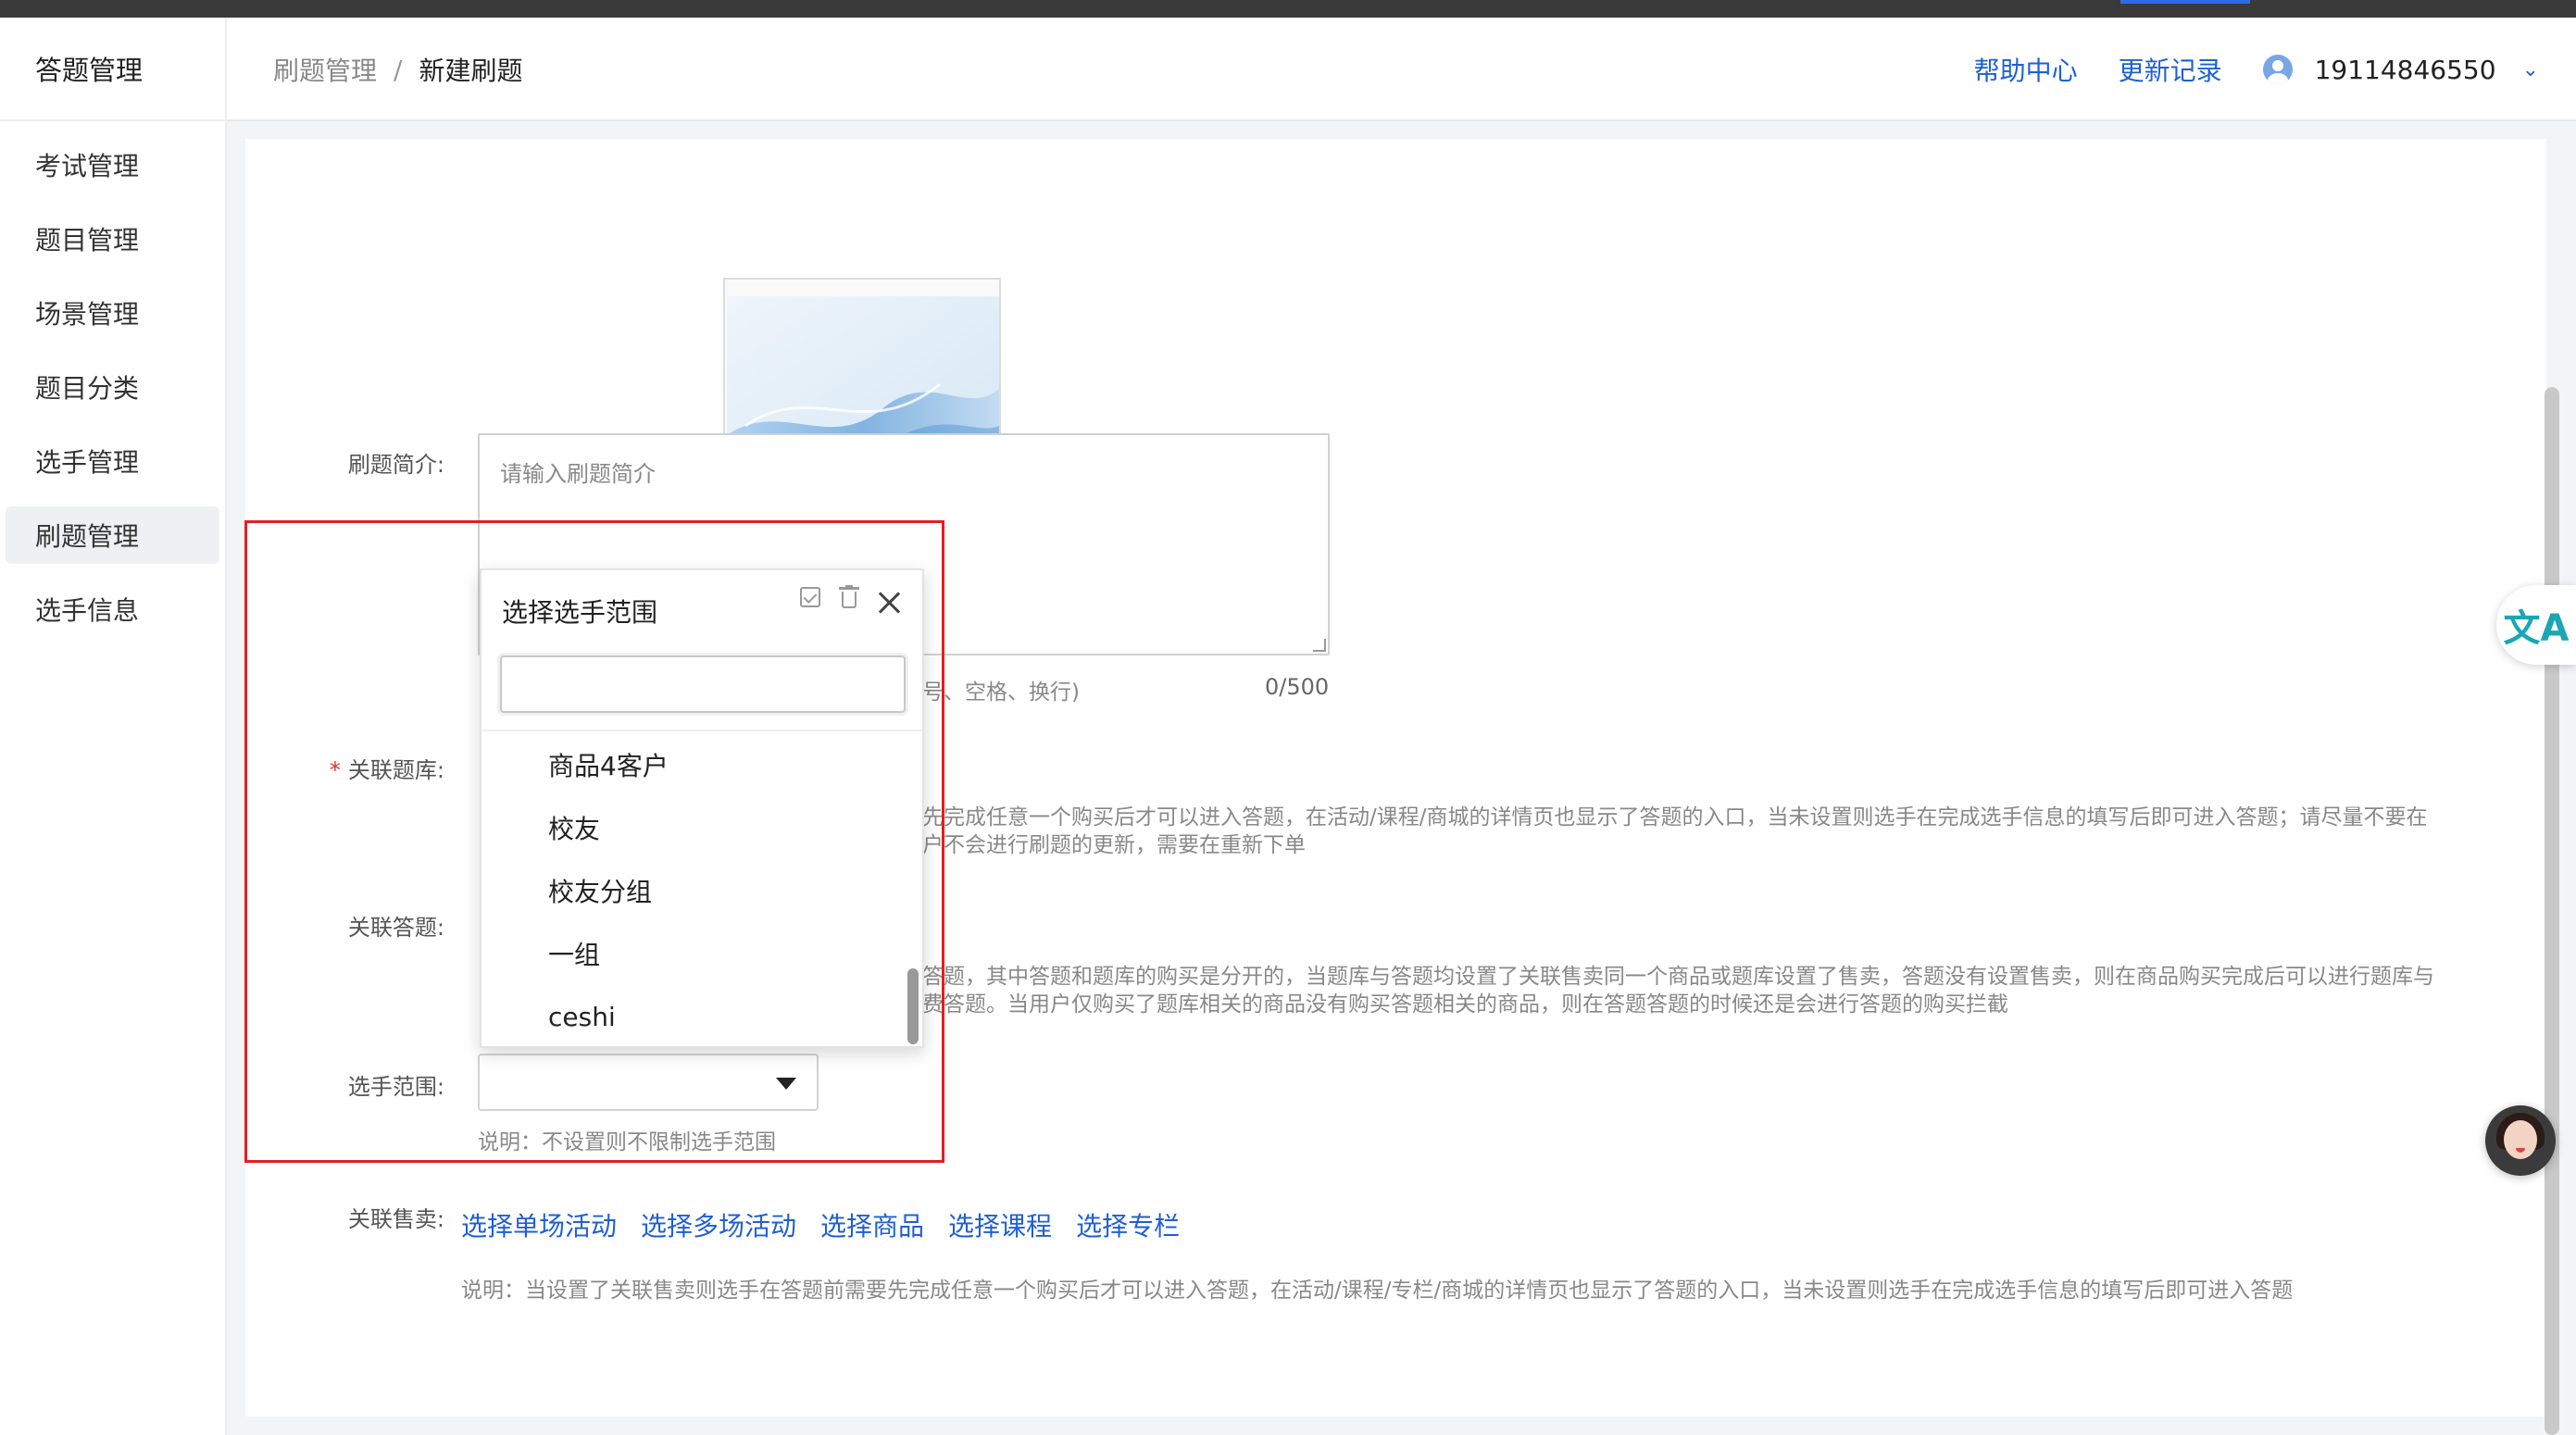  What do you see at coordinates (701, 609) in the screenshot?
I see `dropdown-header: 选择选手范围` at bounding box center [701, 609].